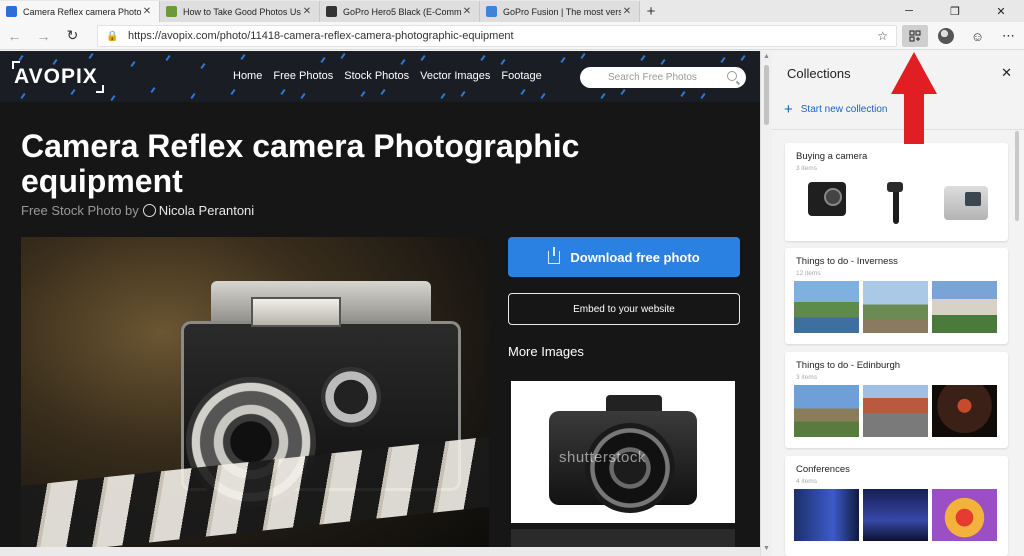 The width and height of the screenshot is (1024, 556). Describe the element at coordinates (455, 76) in the screenshot. I see `nav-vector-images: Vector Images` at that location.